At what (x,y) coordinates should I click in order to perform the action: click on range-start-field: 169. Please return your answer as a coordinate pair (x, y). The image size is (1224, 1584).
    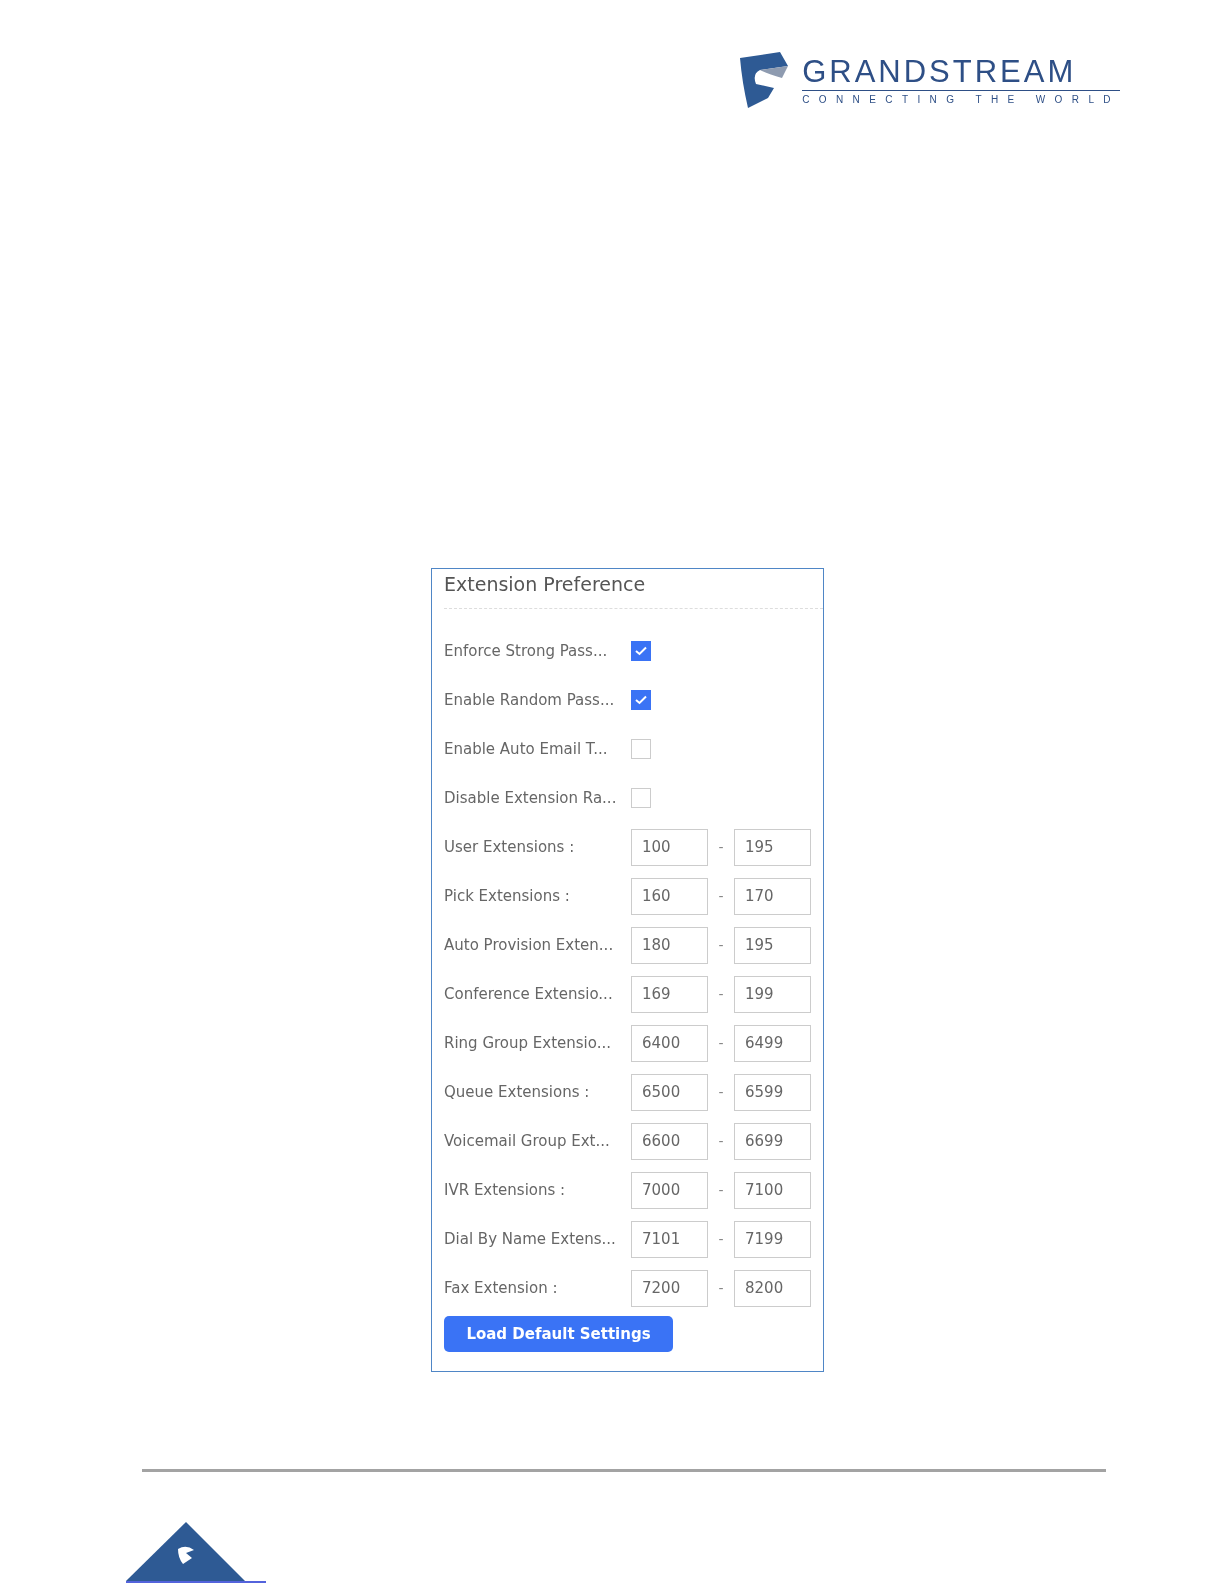
    Looking at the image, I should click on (669, 994).